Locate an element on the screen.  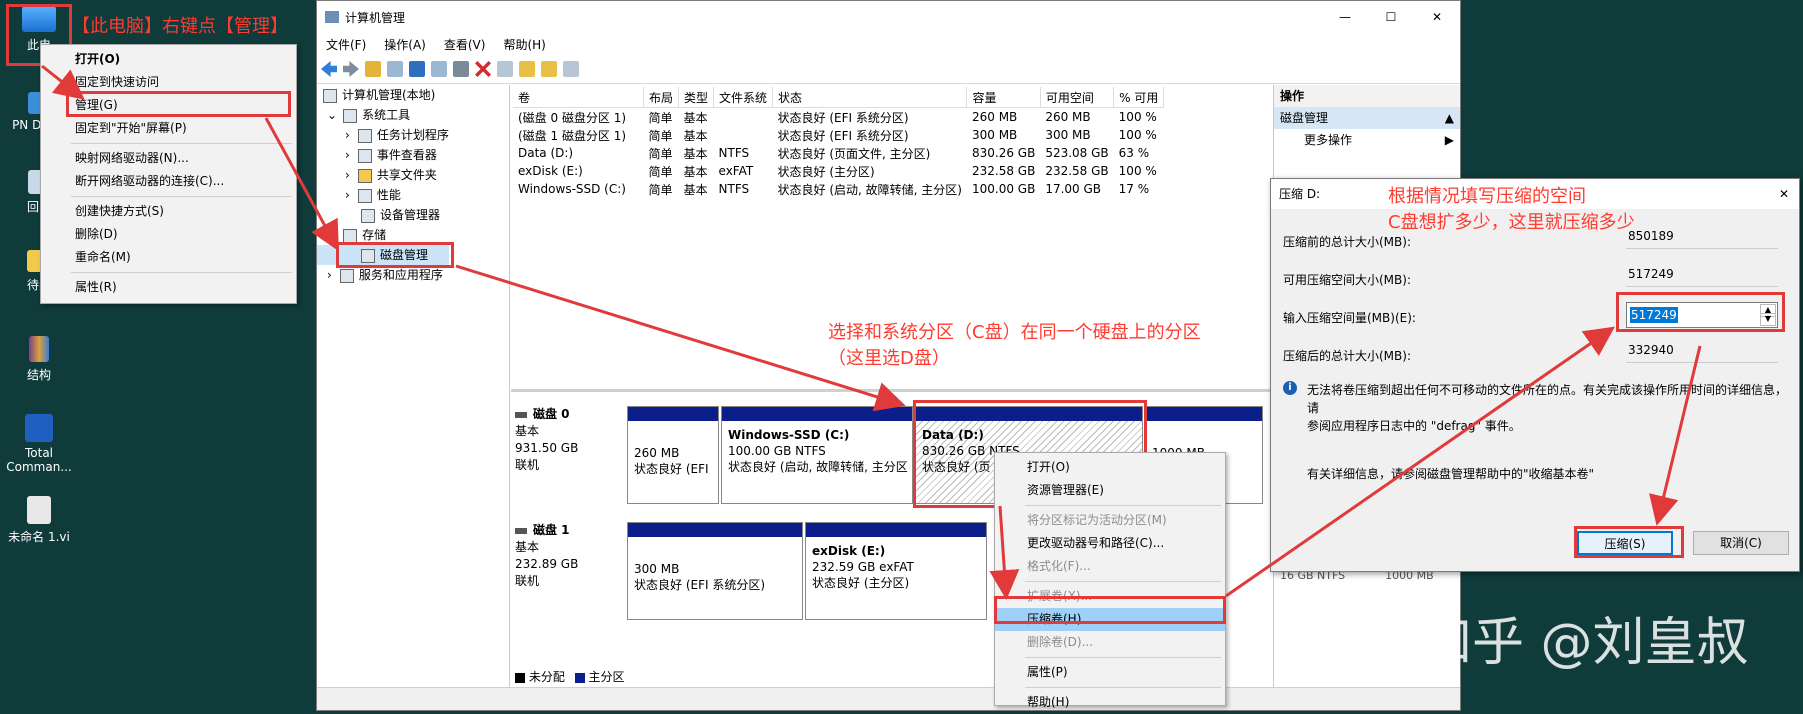
arrow-to-shrink-input is located at coordinates (1420, 462).